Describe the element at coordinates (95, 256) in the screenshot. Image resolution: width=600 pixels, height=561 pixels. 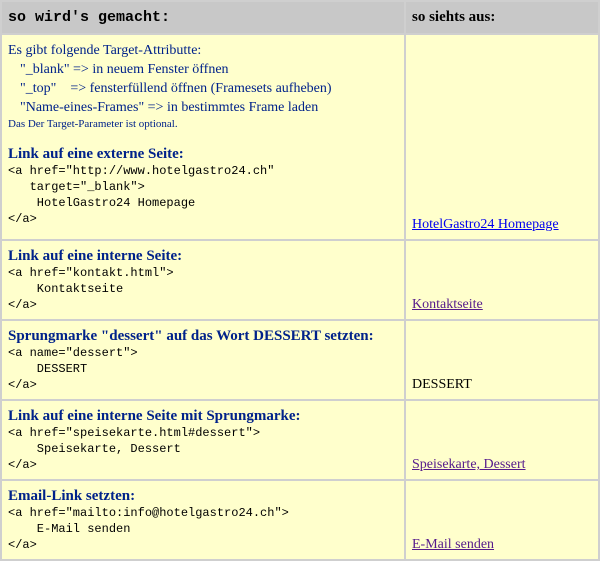
I see `example-title: Link auf eine interne Seite:` at that location.